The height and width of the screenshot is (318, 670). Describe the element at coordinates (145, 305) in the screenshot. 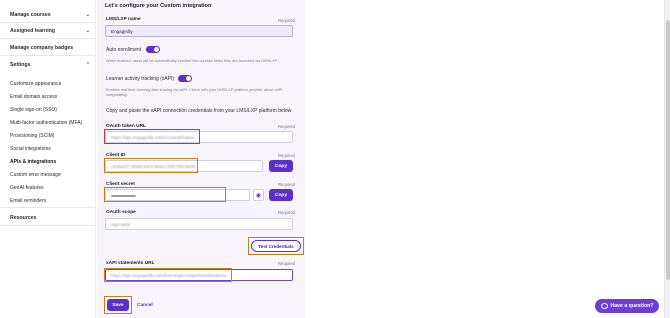

I see `cancel-link: Cancel` at that location.